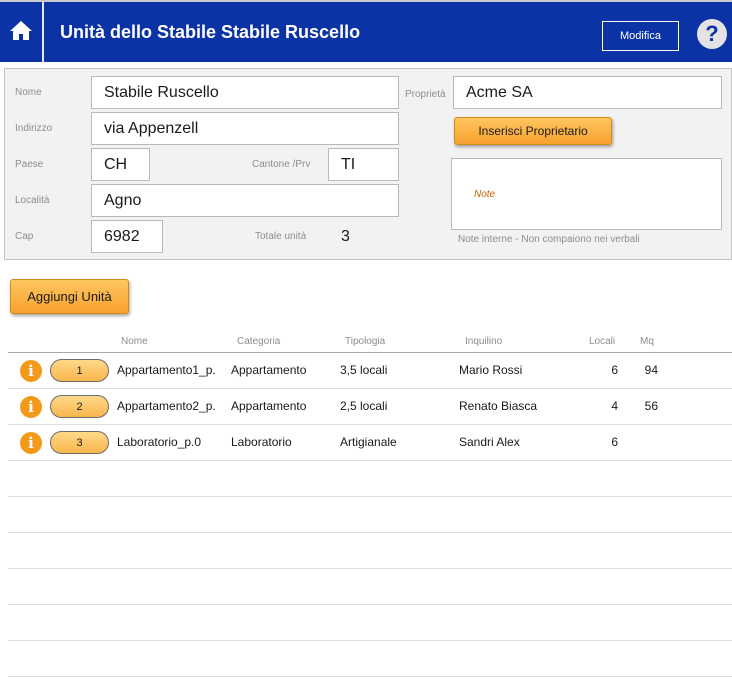 The image size is (732, 698). I want to click on column-header-locali: Locali, so click(602, 341).